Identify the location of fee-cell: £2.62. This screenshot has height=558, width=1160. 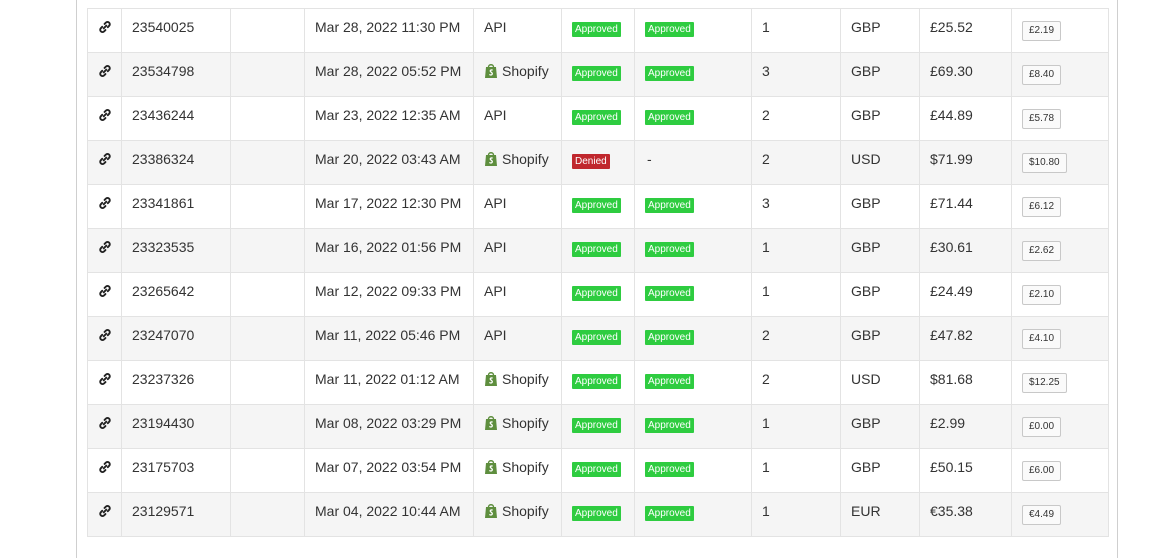
(1060, 250).